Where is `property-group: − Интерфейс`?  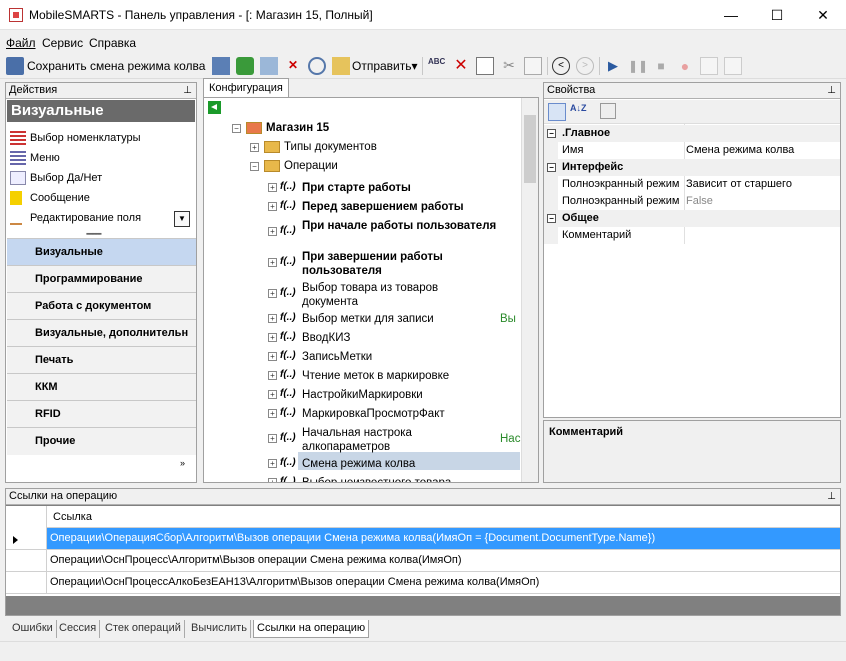
property-group: − Интерфейс is located at coordinates (692, 167).